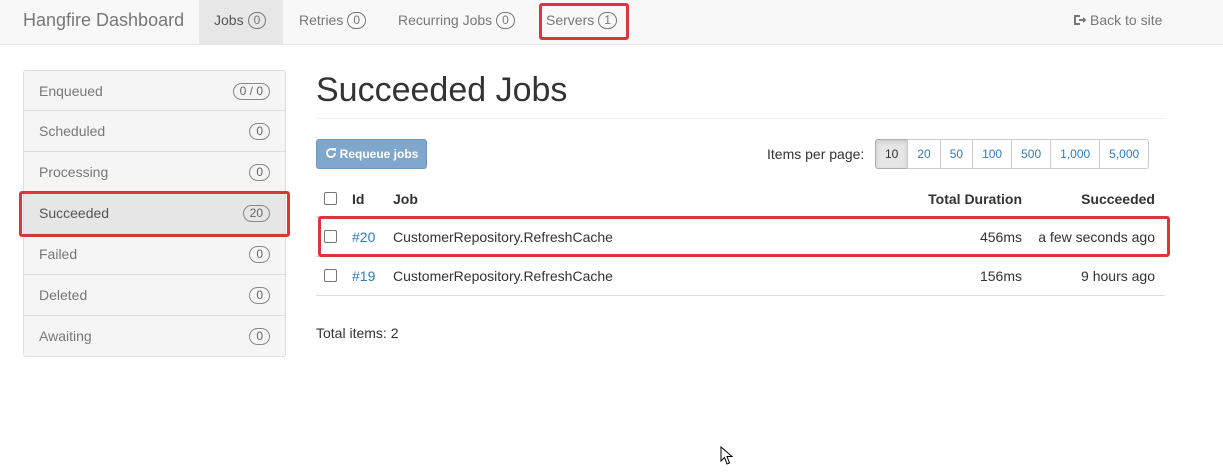  What do you see at coordinates (607, 20) in the screenshot?
I see `nav-servers-count: 1` at bounding box center [607, 20].